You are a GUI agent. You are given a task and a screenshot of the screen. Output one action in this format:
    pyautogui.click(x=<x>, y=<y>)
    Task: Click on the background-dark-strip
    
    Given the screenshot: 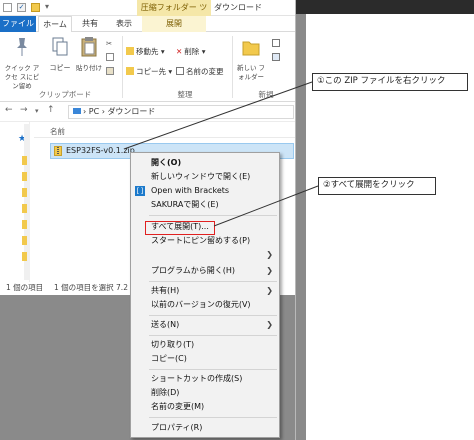 What is the action you would take?
    pyautogui.click(x=385, y=7)
    